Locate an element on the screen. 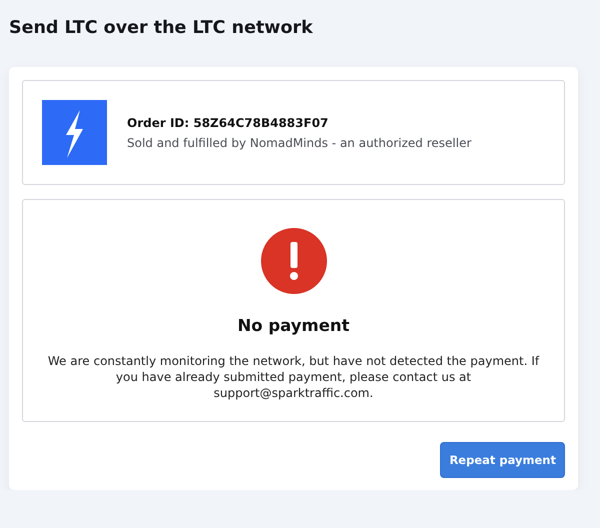  repeat-payment-button: Repeat payment is located at coordinates (502, 460).